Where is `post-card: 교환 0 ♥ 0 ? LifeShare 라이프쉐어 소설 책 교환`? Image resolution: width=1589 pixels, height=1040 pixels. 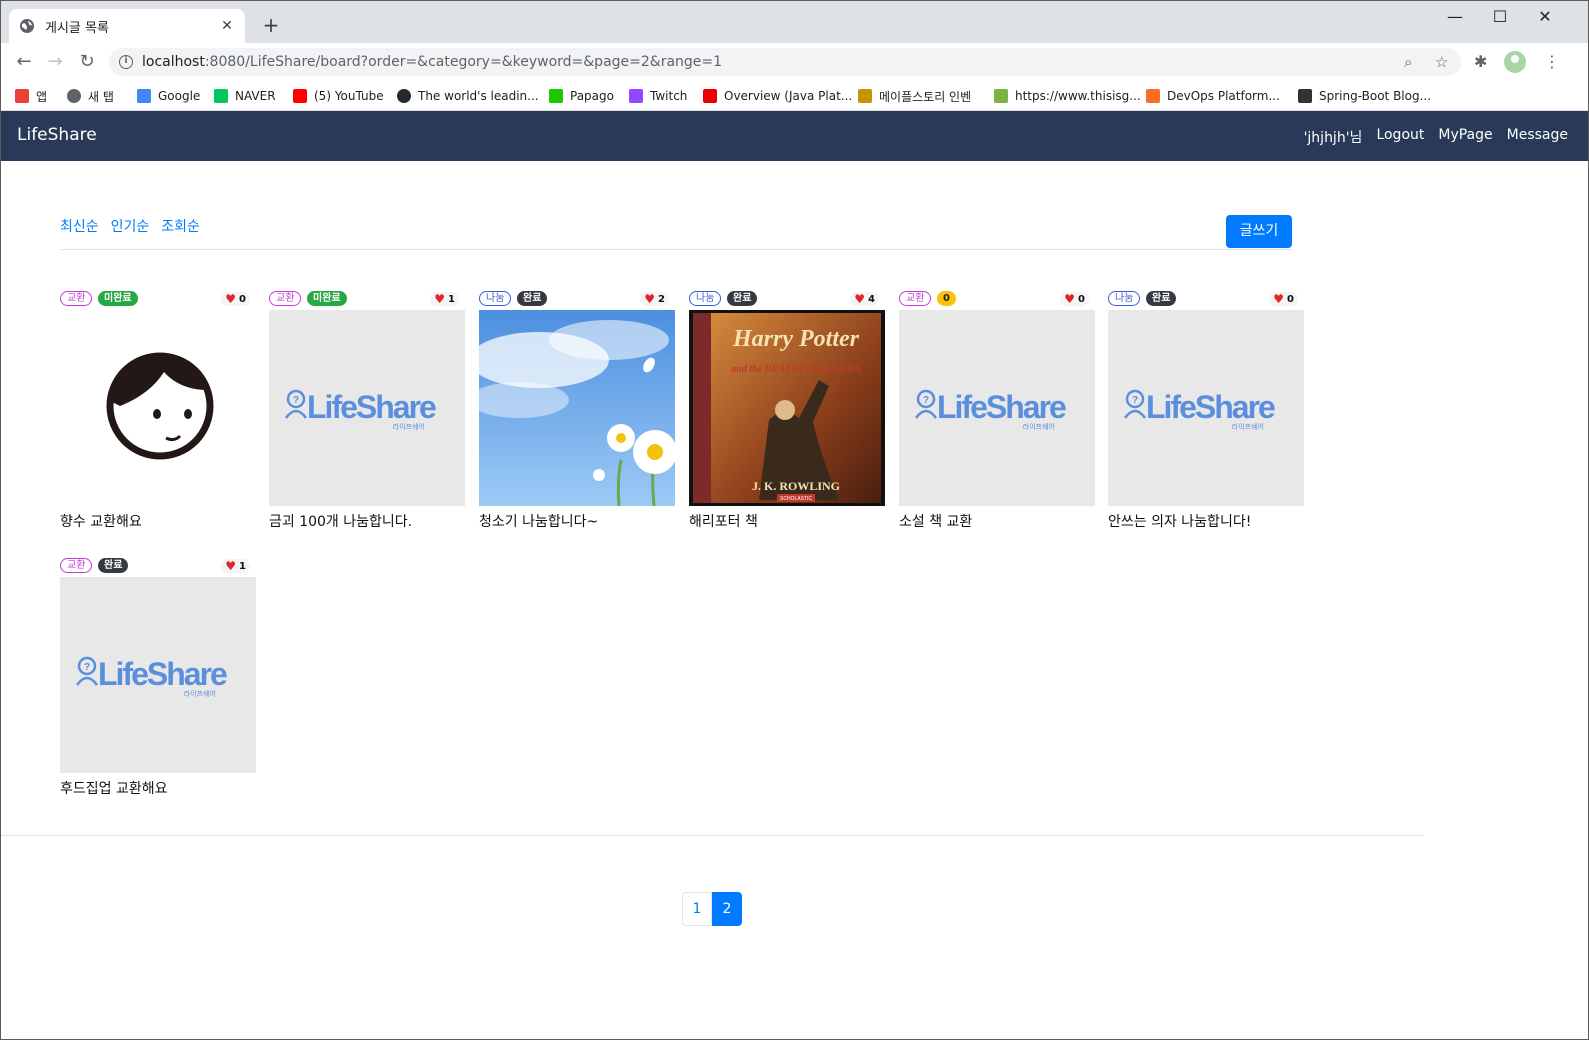 post-card: 교환 0 ♥ 0 ? LifeShare 라이프쉐어 소설 책 교환 is located at coordinates (997, 410).